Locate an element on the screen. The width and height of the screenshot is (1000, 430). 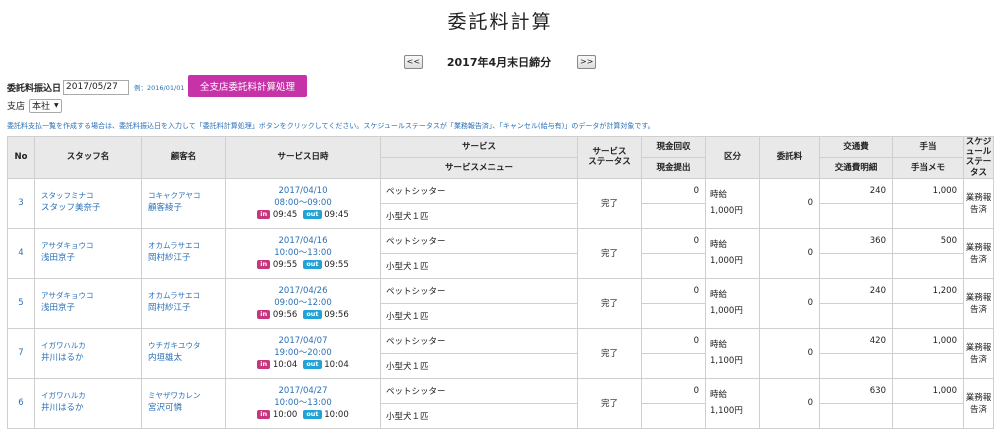
service-status: 完了 is located at coordinates (609, 403).